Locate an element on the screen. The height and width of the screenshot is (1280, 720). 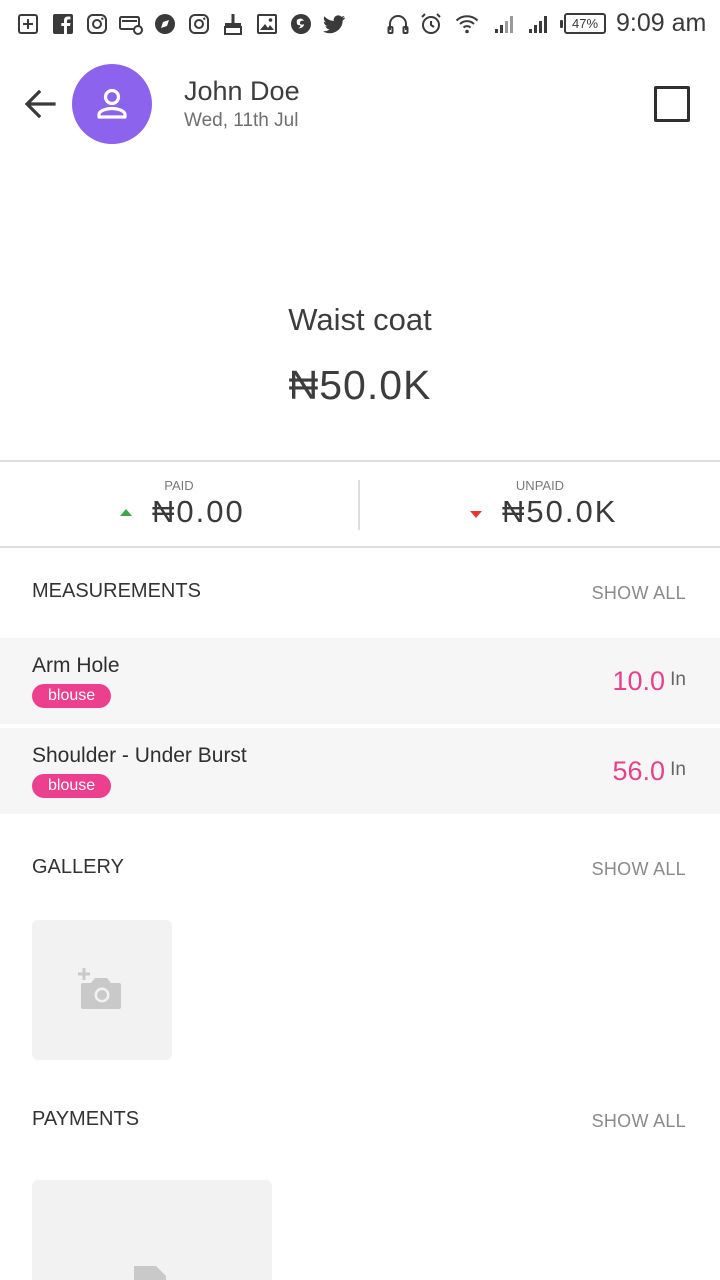
unpaid-label: UNPAID is located at coordinates (540, 485).